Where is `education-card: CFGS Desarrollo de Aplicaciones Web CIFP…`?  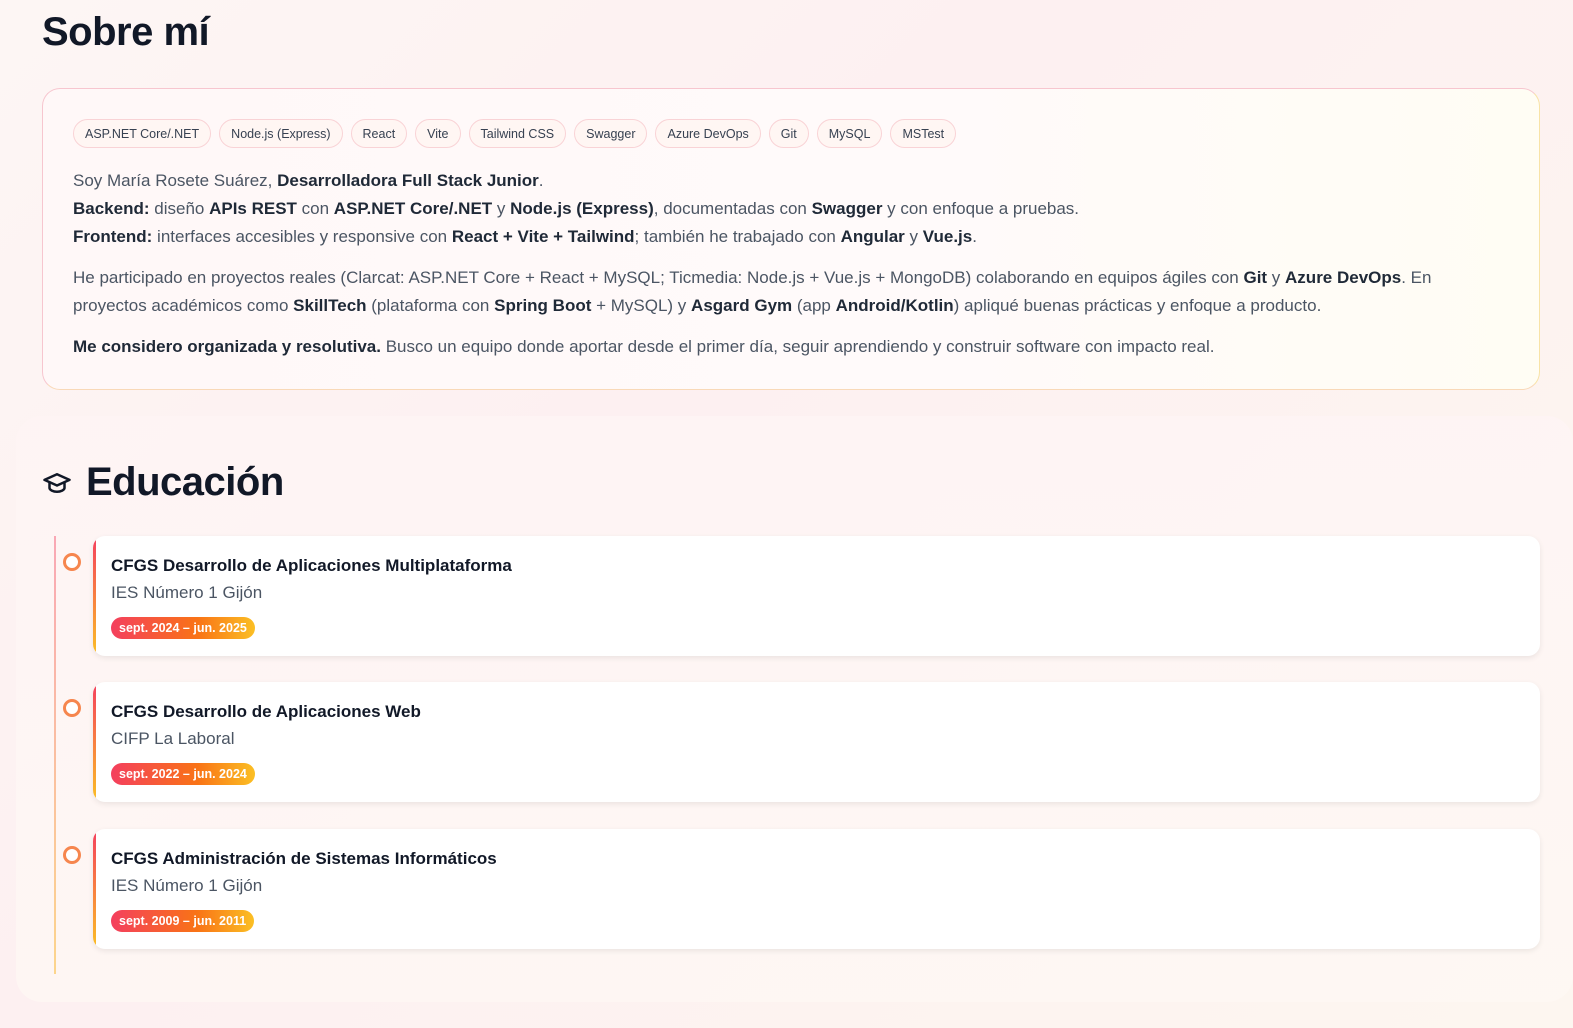
education-card: CFGS Desarrollo de Aplicaciones Web CIFP… is located at coordinates (816, 742).